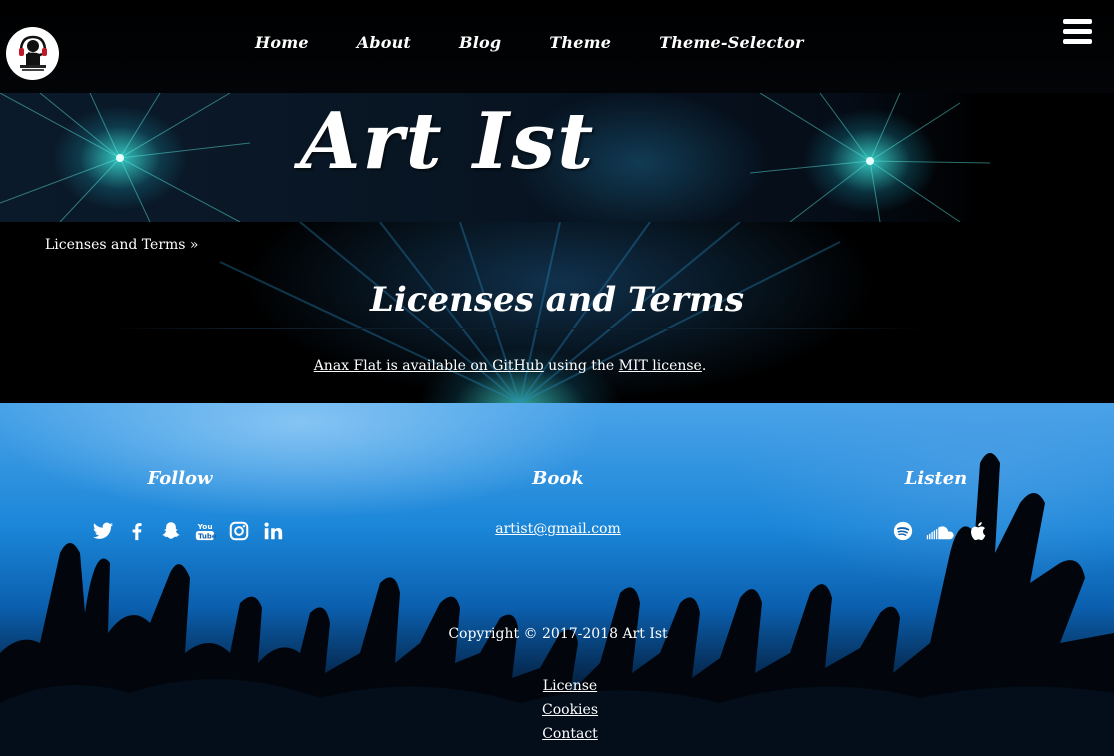 This screenshot has width=1114, height=756. Describe the element at coordinates (180, 478) in the screenshot. I see `follow-heading: Follow` at that location.